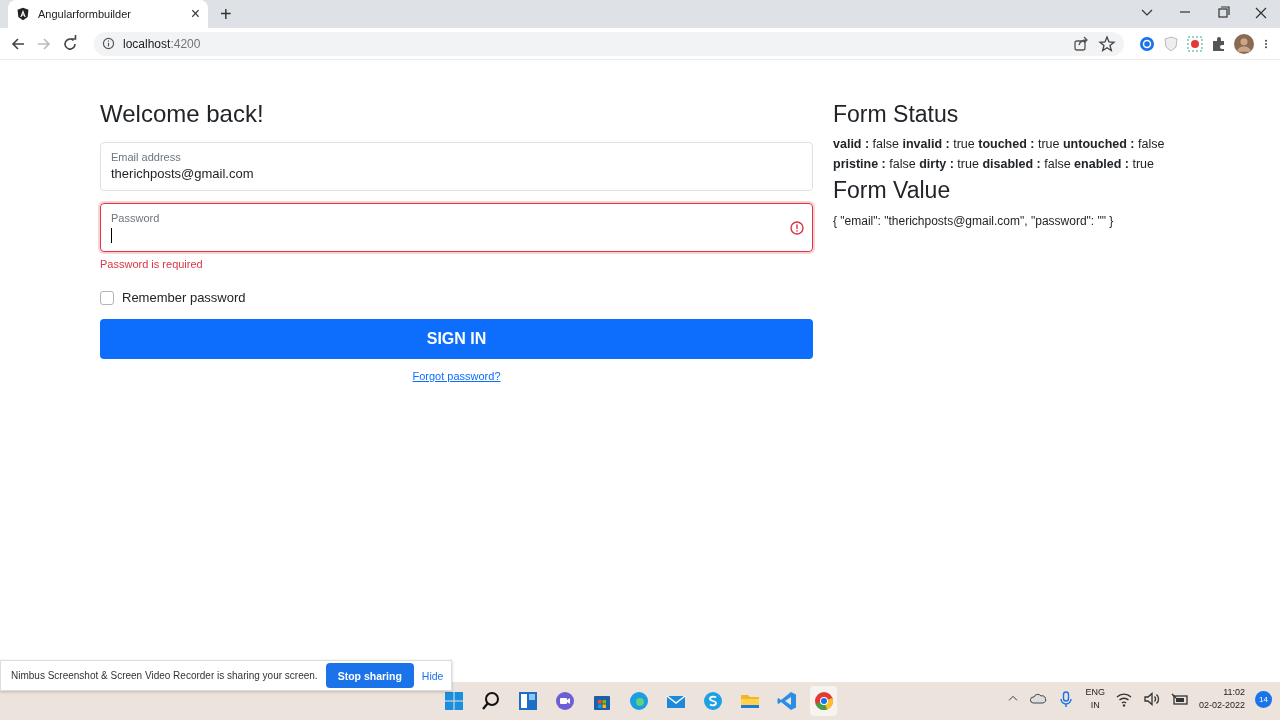  I want to click on field-value: therichposts@gmail.com, so click(182, 173).